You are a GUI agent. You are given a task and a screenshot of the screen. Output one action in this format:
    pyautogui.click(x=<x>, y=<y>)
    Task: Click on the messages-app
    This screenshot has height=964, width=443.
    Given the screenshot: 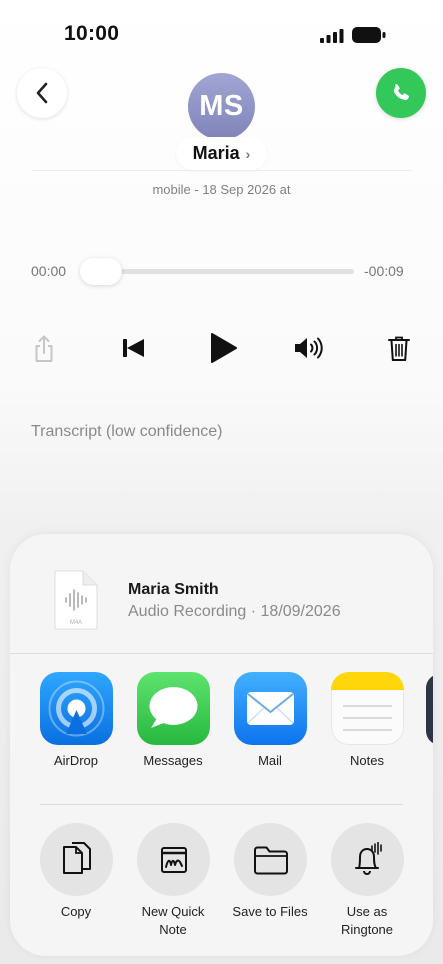 What is the action you would take?
    pyautogui.click(x=173, y=708)
    